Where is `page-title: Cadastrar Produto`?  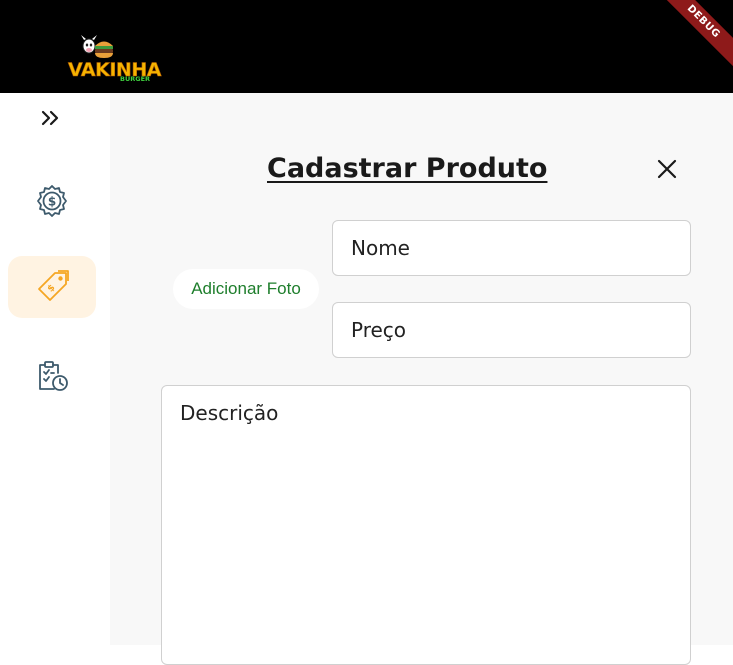
page-title: Cadastrar Produto is located at coordinates (407, 168).